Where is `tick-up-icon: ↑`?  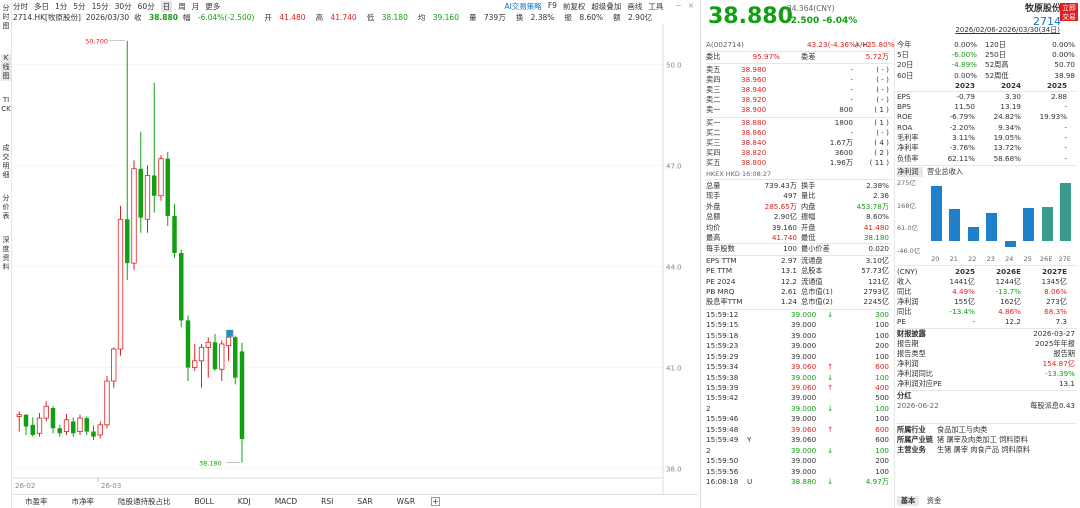 tick-up-icon: ↑ is located at coordinates (830, 429).